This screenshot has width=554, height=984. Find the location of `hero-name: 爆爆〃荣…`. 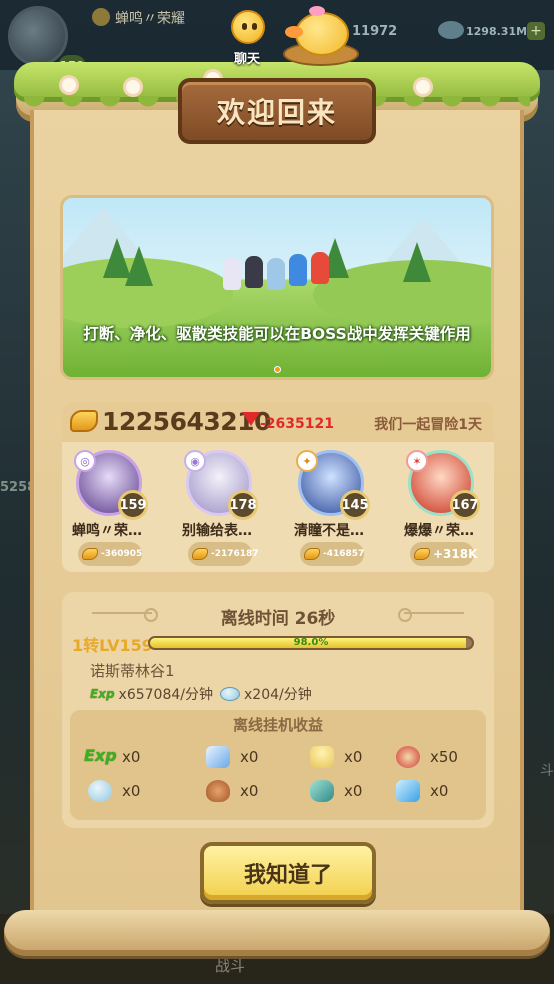

hero-name: 爆爆〃荣… is located at coordinates (439, 531).